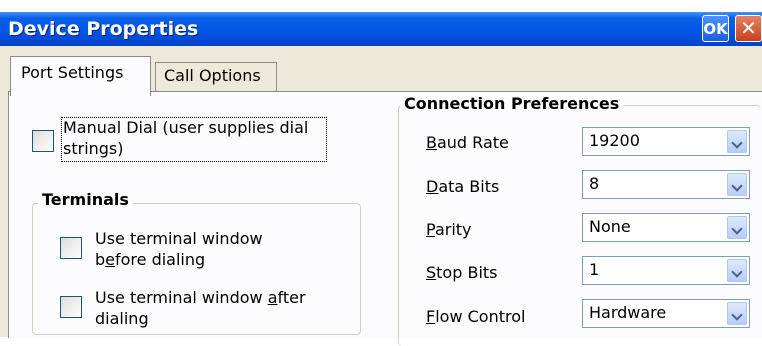 This screenshot has height=346, width=762. What do you see at coordinates (463, 186) in the screenshot?
I see `data-bits-label: Data Bits` at bounding box center [463, 186].